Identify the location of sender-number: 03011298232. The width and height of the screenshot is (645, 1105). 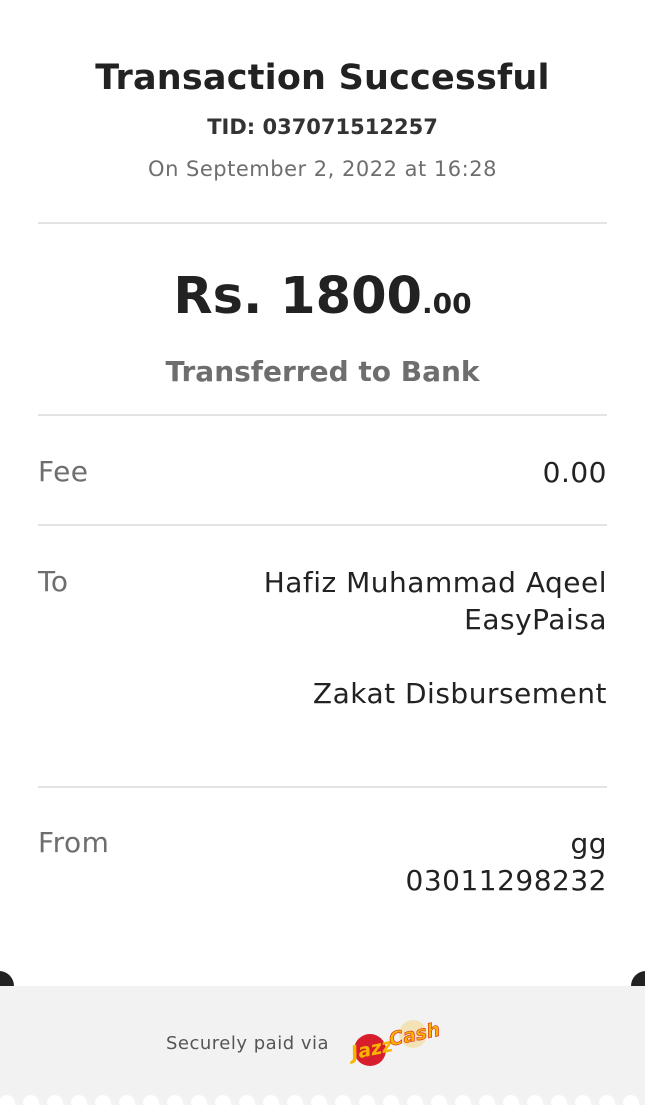
(506, 880).